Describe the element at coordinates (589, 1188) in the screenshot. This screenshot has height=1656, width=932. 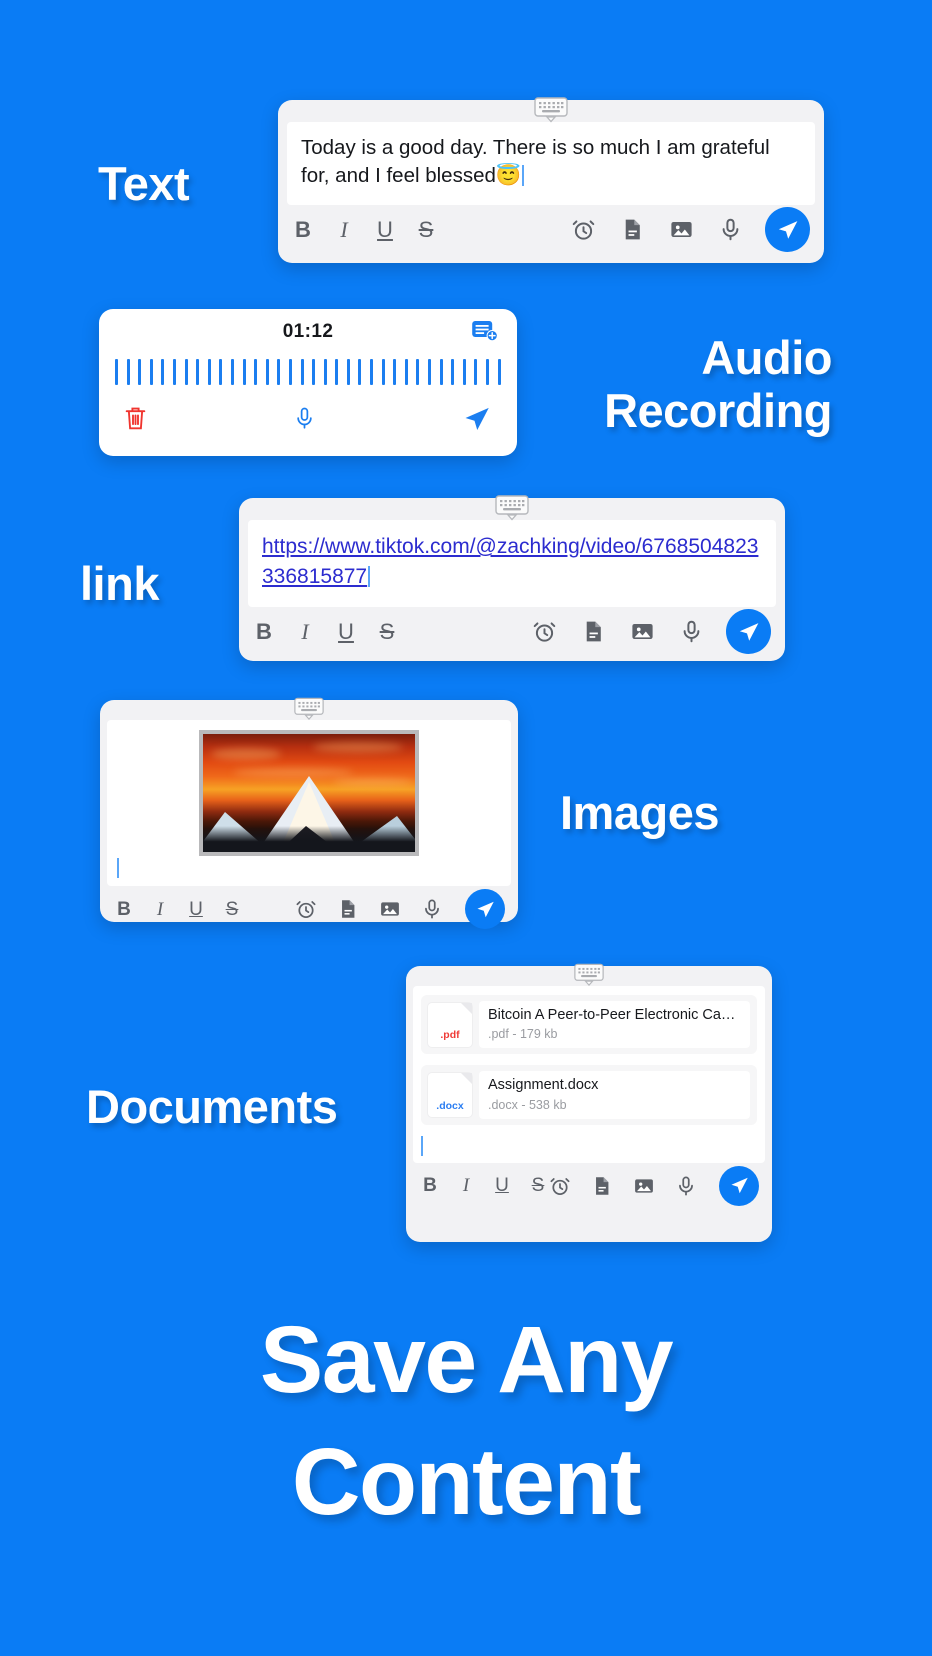
I see `document-card-toolbar: B I U S` at that location.